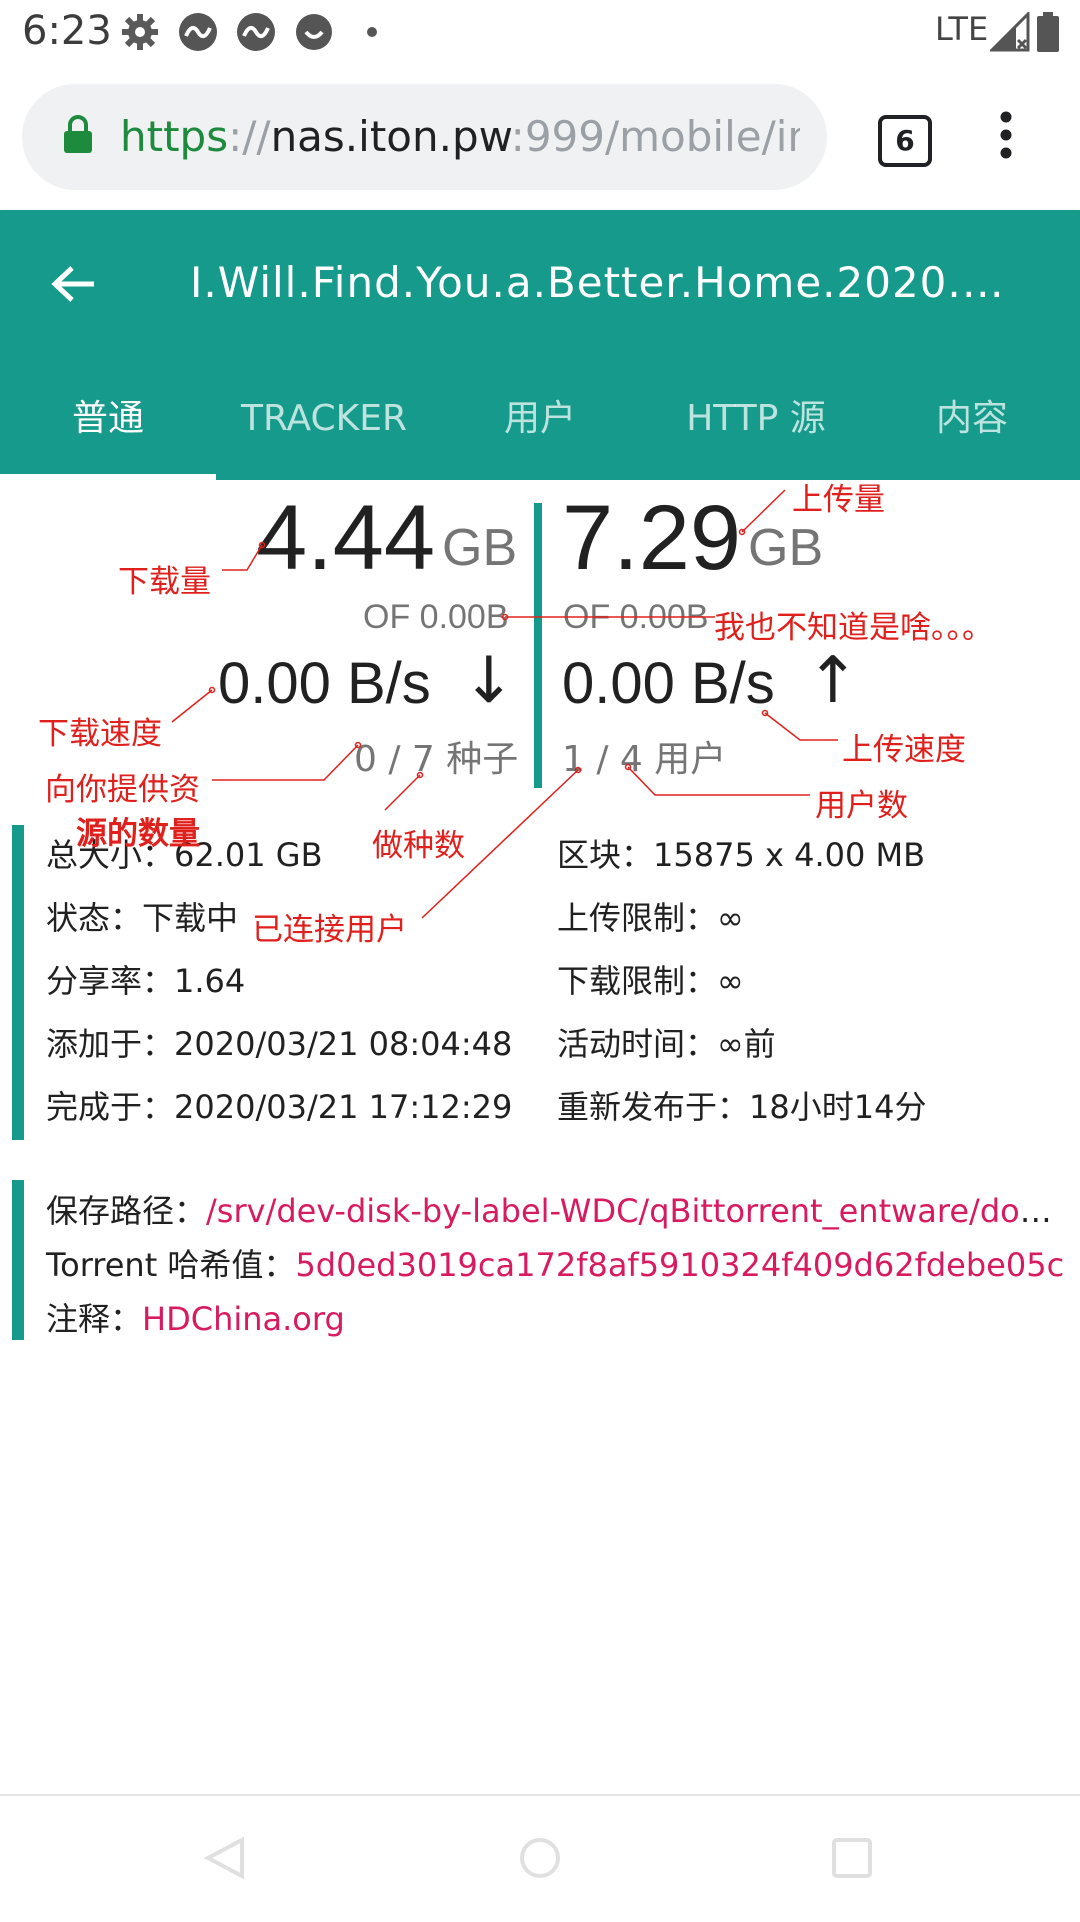 The image size is (1080, 1922). Describe the element at coordinates (198, 32) in the screenshot. I see `app-notification-icon` at that location.